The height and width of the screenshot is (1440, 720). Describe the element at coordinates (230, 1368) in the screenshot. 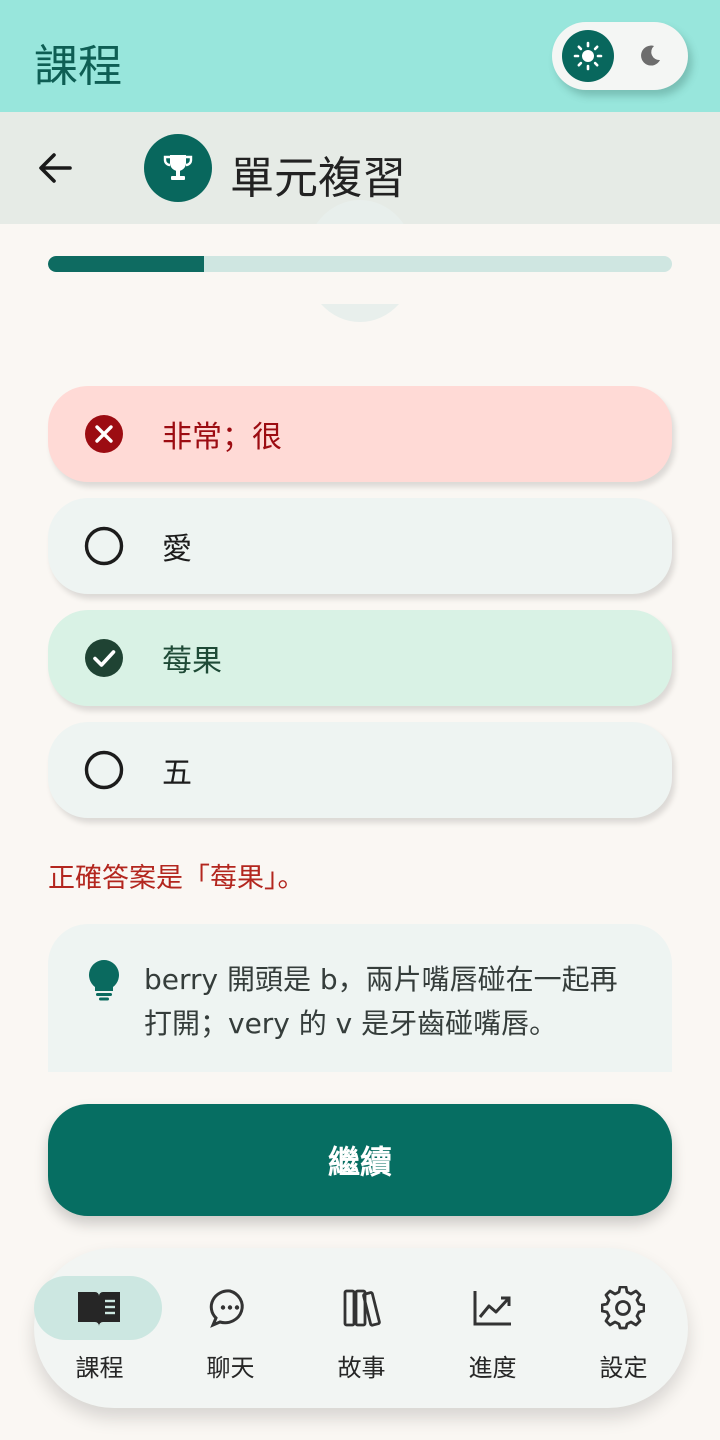

I see `nav-label: 聊天` at that location.